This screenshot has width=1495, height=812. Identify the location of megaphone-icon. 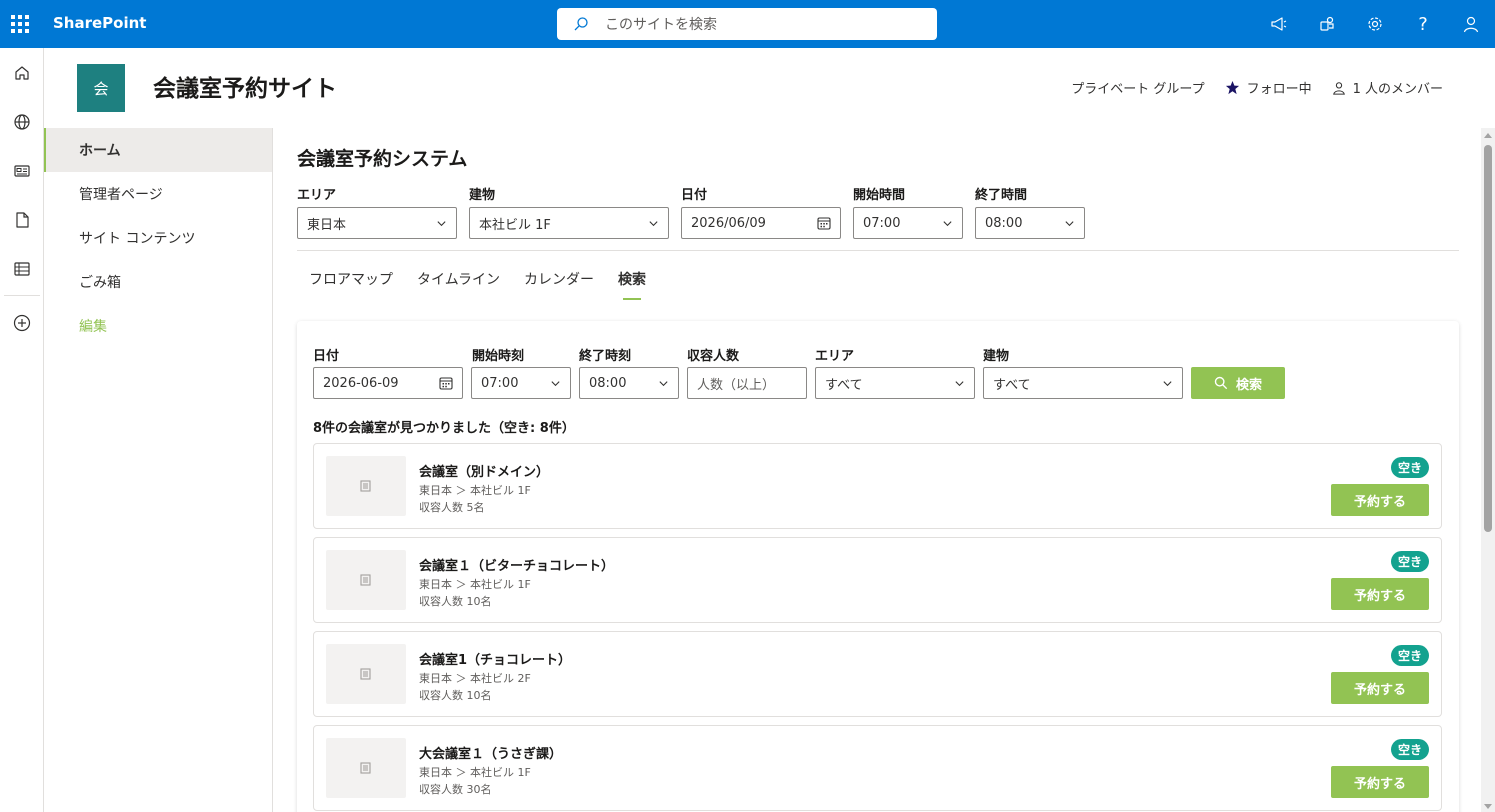
(1279, 24).